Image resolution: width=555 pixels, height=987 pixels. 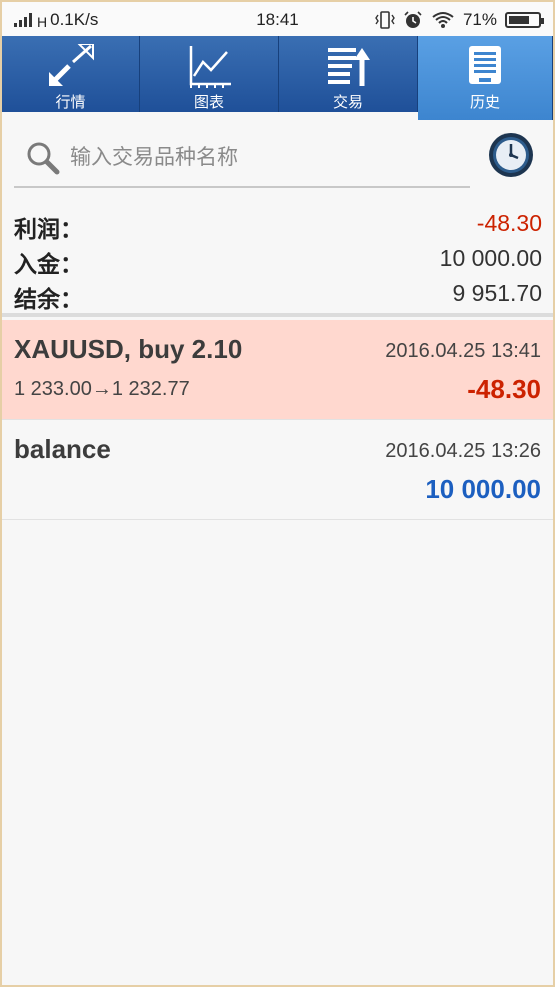 I want to click on profit-value: -48.30, so click(x=509, y=223).